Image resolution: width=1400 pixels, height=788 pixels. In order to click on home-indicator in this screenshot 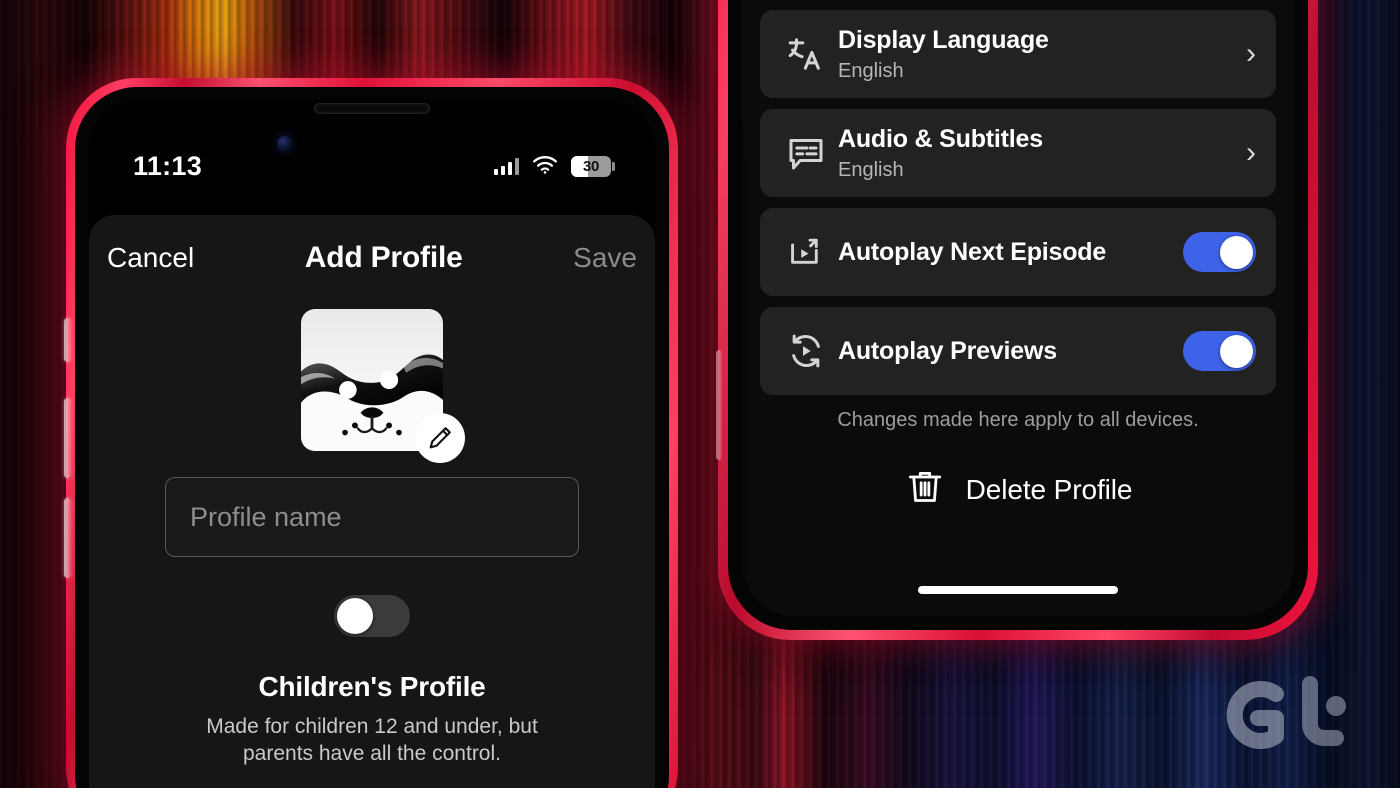, I will do `click(1018, 590)`.